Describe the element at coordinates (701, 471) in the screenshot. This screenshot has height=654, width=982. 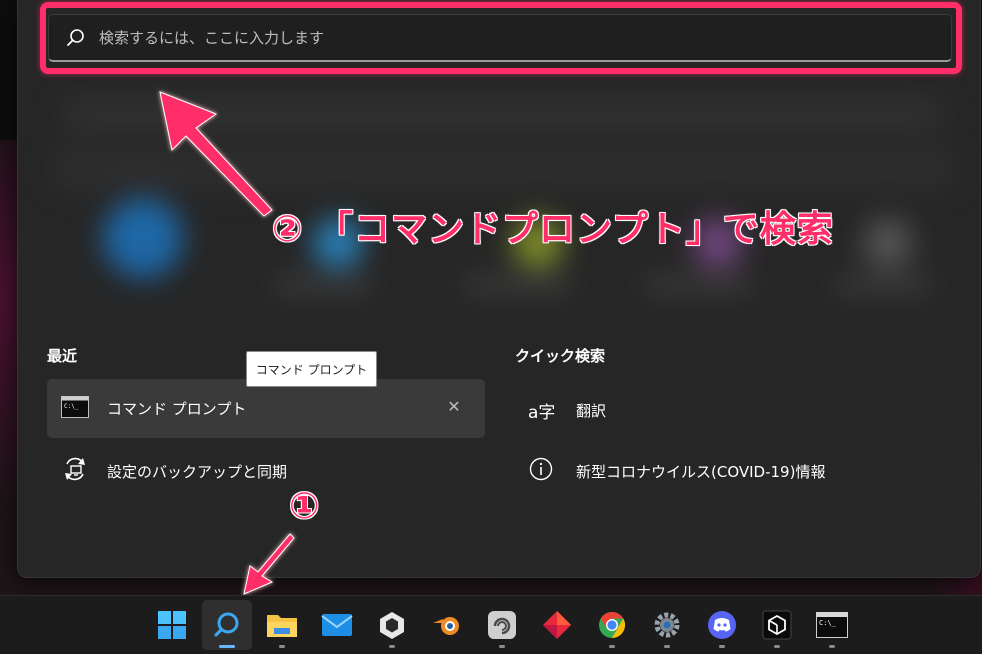
I see `quick-search-label: 新型コロナウイルス(COVID-19)情報` at that location.